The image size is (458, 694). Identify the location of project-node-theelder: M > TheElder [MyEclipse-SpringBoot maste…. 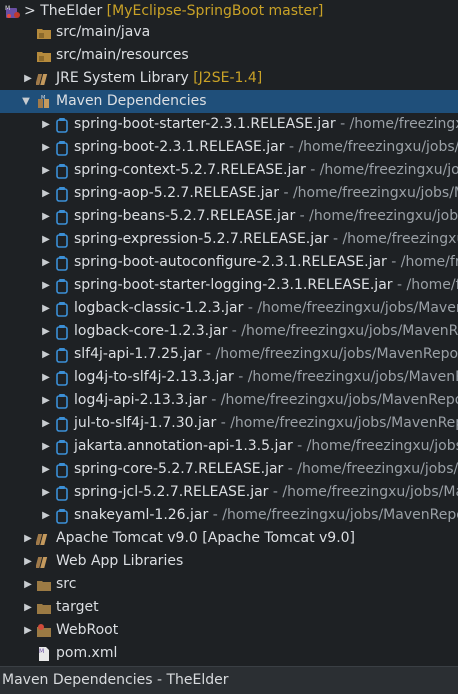
(229, 11).